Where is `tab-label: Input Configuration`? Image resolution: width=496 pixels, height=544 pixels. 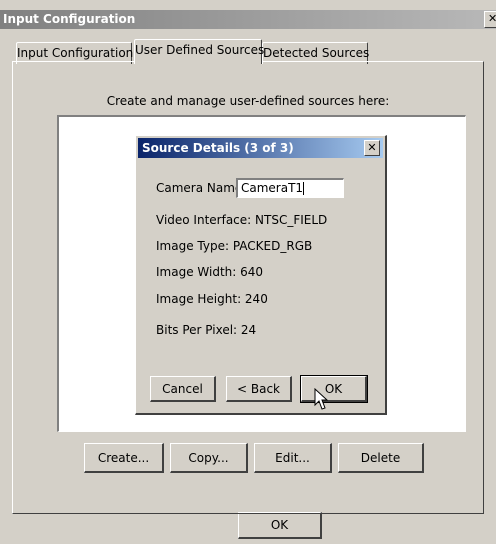 tab-label: Input Configuration is located at coordinates (75, 53).